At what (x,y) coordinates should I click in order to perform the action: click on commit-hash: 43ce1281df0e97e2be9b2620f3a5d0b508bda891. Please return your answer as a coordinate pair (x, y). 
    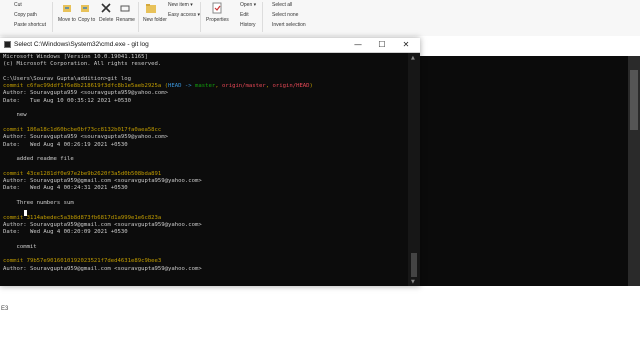
    Looking at the image, I should click on (94, 173).